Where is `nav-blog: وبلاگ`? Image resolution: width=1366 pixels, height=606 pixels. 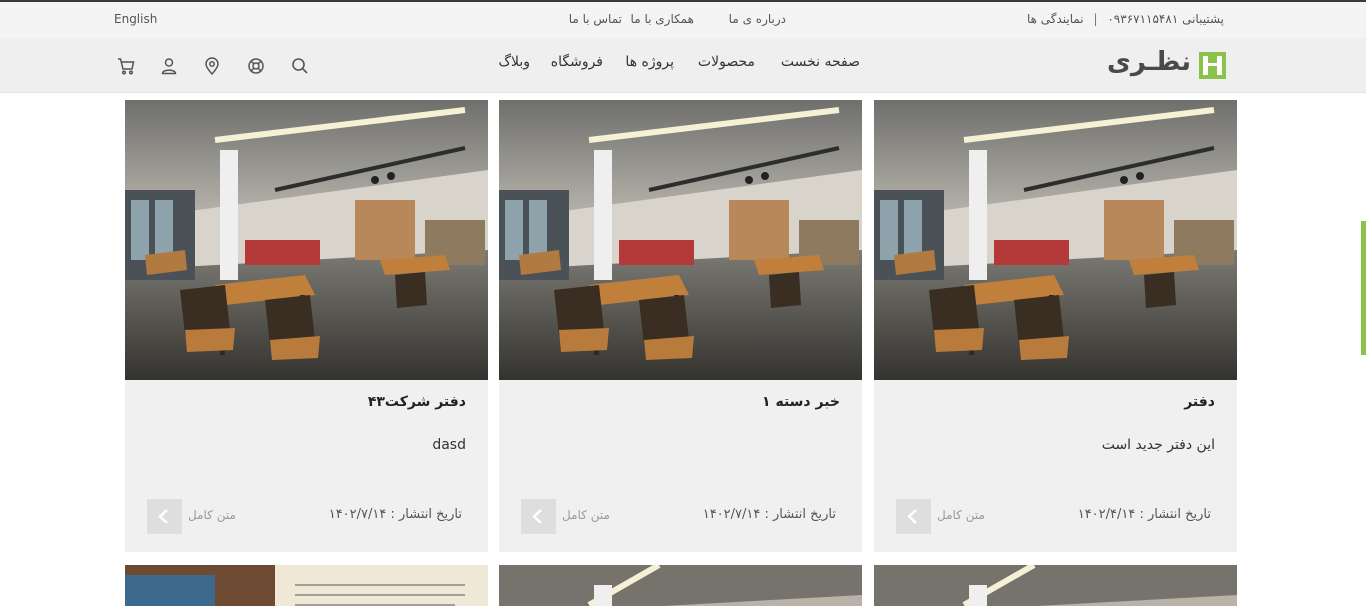
nav-blog: وبلاگ is located at coordinates (514, 62).